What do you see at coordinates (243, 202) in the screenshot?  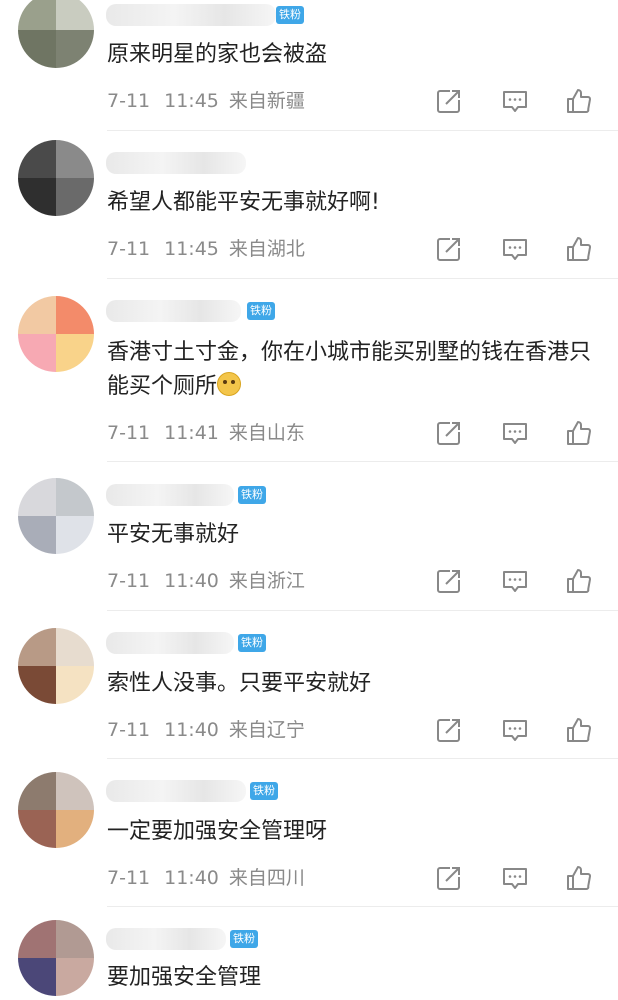 I see `comment-text: 希望人都能平安无事就好啊!` at bounding box center [243, 202].